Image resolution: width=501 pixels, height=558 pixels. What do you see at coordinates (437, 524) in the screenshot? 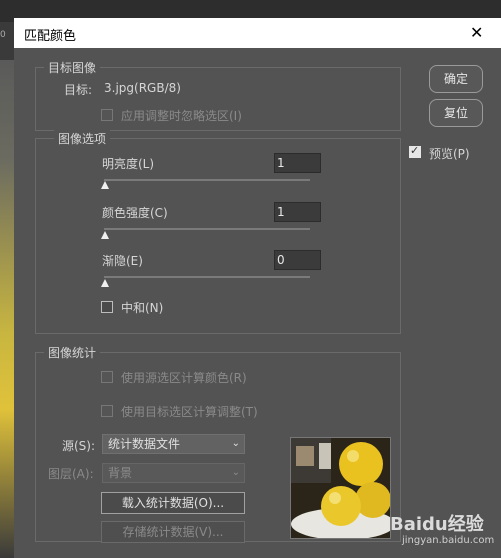
I see `baidu-watermark: Baidu经验` at bounding box center [437, 524].